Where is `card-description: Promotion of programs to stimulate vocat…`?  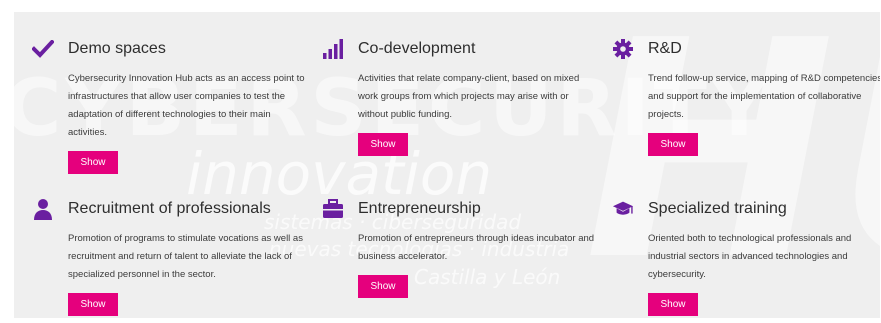 card-description: Promotion of programs to stimulate vocat… is located at coordinates (185, 256).